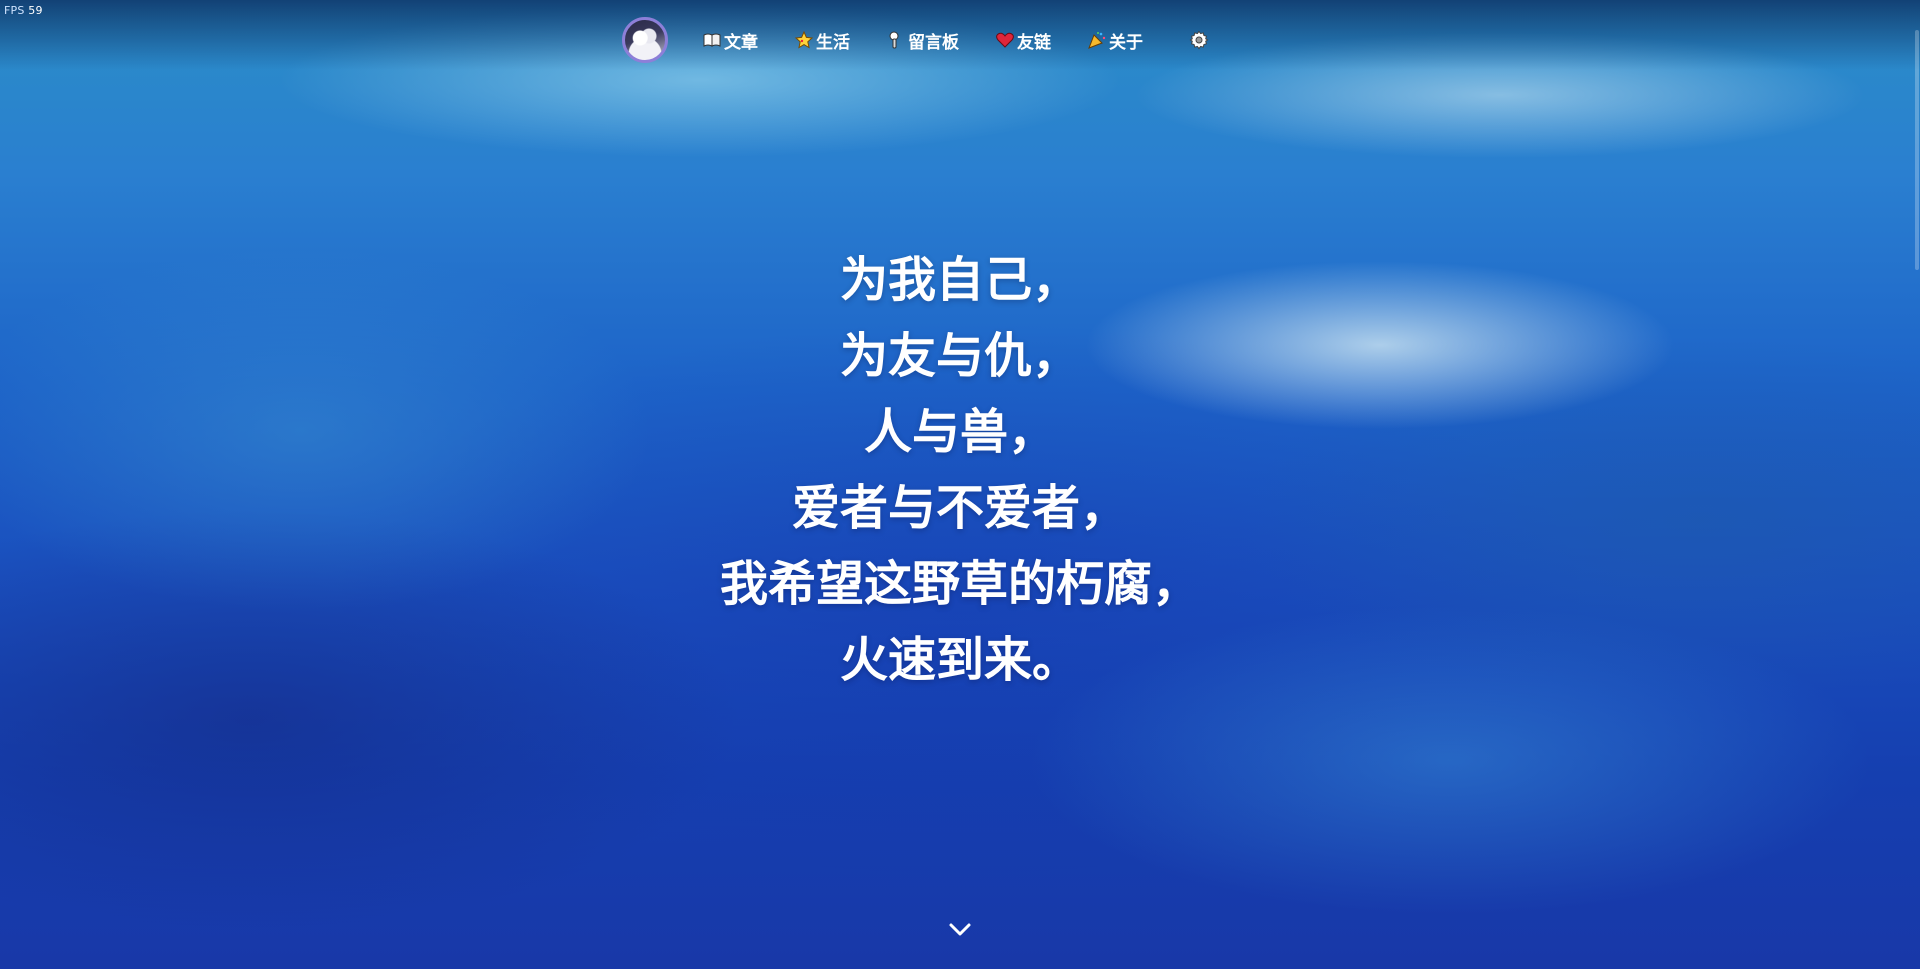  Describe the element at coordinates (896, 40) in the screenshot. I see `microphone-icon` at that location.